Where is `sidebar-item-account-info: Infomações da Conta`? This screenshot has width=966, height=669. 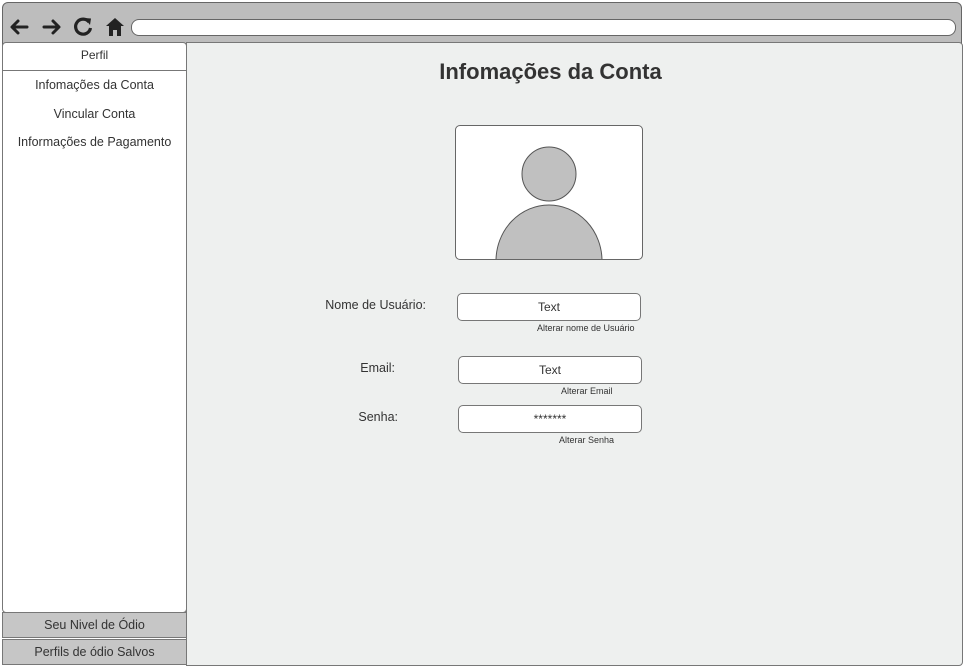
sidebar-item-account-info: Infomações da Conta is located at coordinates (94, 85).